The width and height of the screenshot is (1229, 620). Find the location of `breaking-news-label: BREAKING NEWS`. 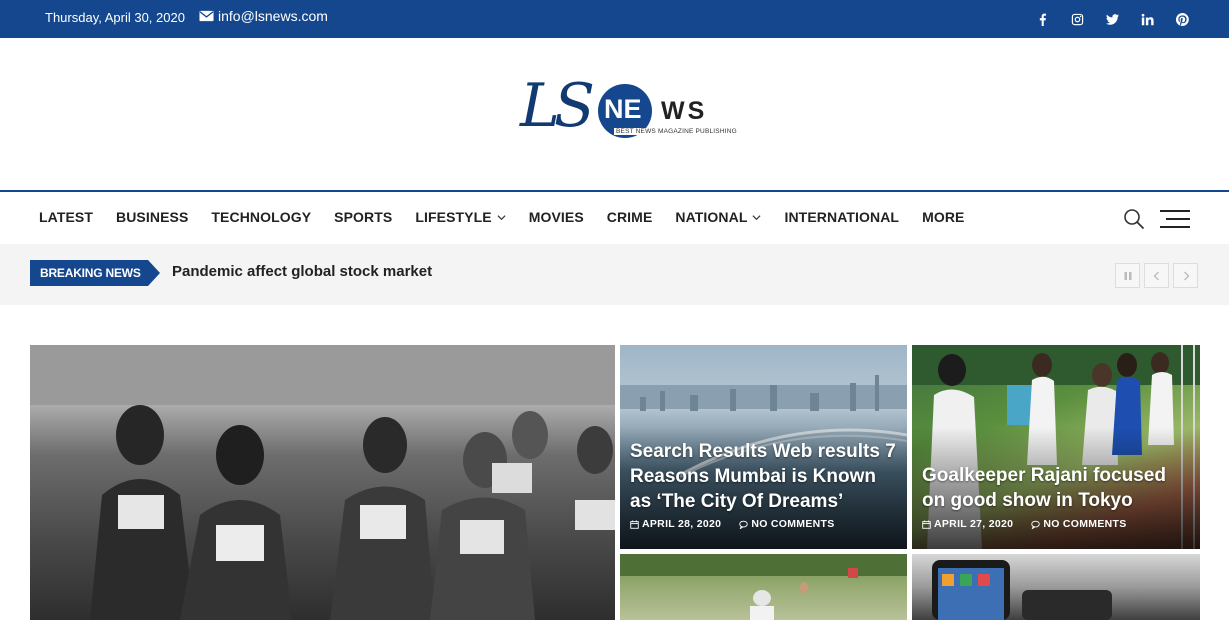

breaking-news-label: BREAKING NEWS is located at coordinates (89, 273).